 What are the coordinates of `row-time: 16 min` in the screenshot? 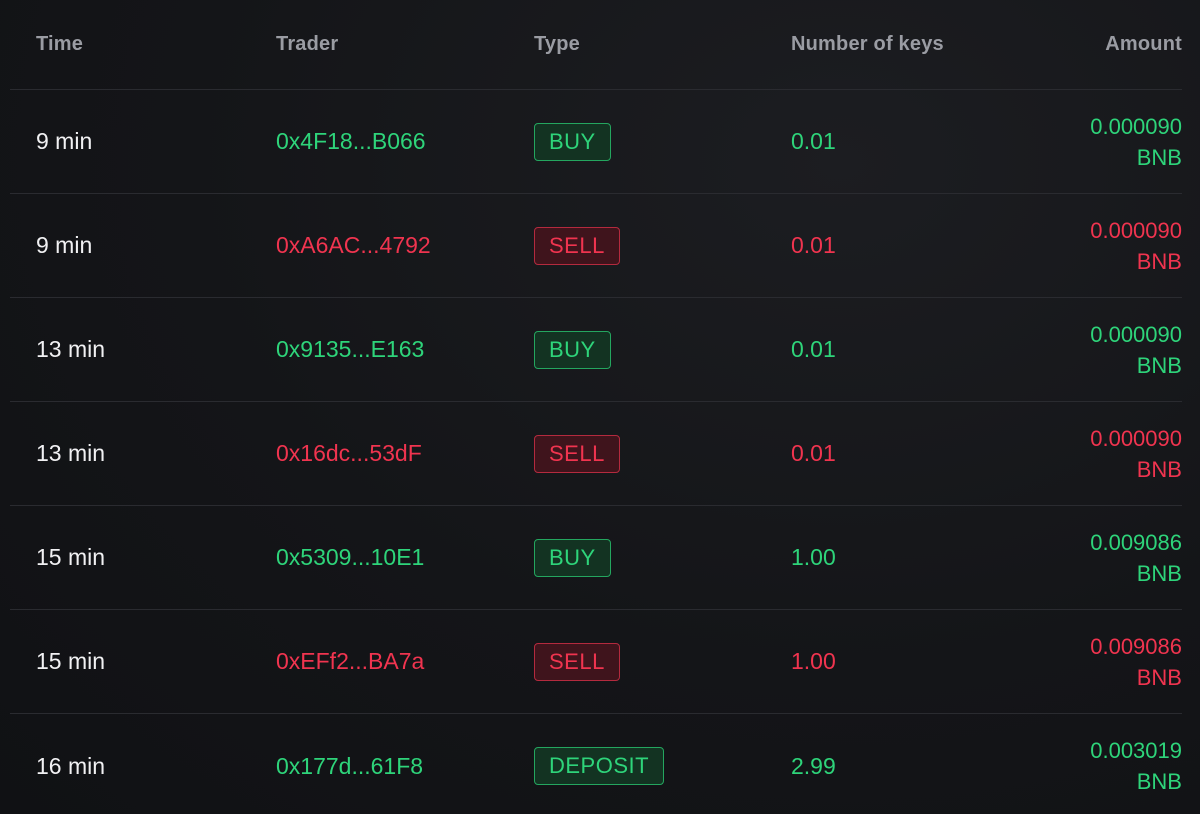 It's located at (71, 765).